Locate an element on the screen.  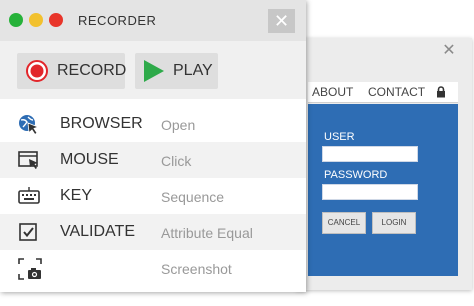
window-title: RECORDER is located at coordinates (117, 20).